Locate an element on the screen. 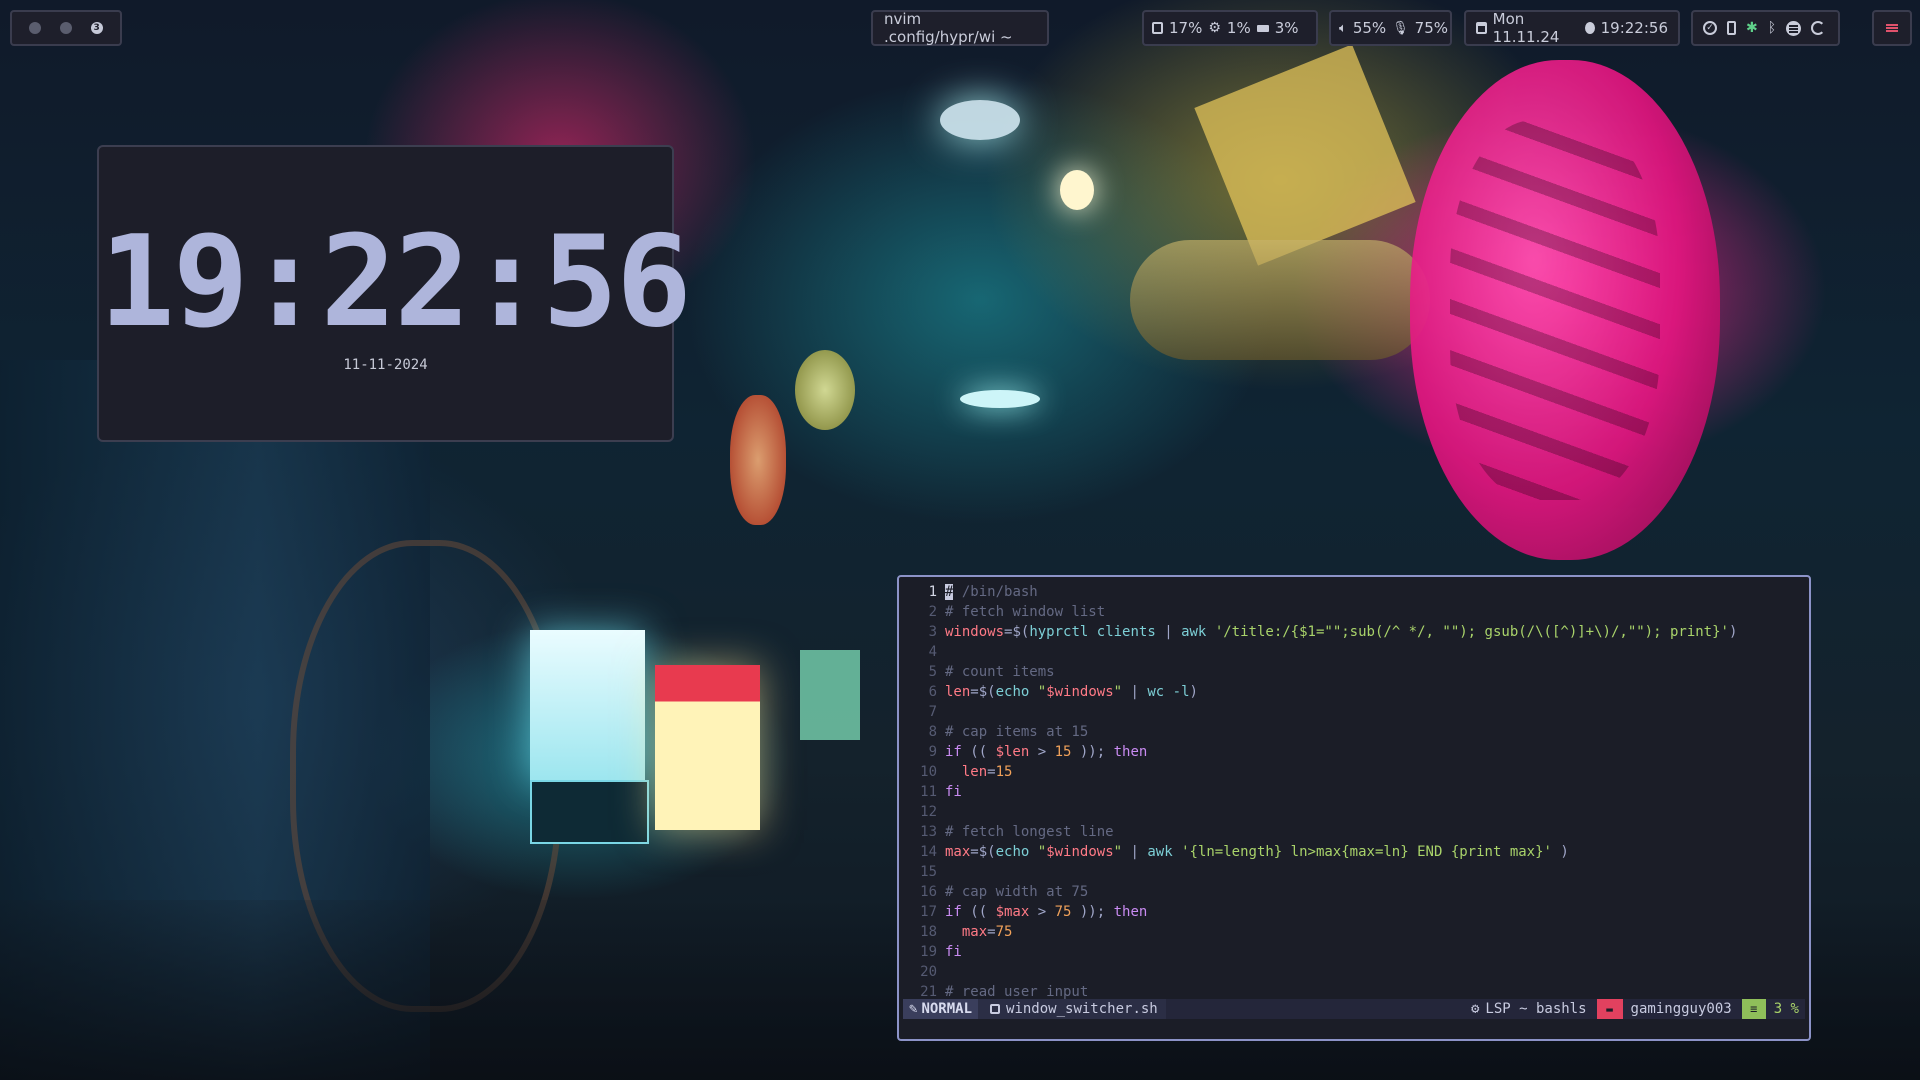  system-stats: 17% ⚙ 1% 3% is located at coordinates (1230, 28).